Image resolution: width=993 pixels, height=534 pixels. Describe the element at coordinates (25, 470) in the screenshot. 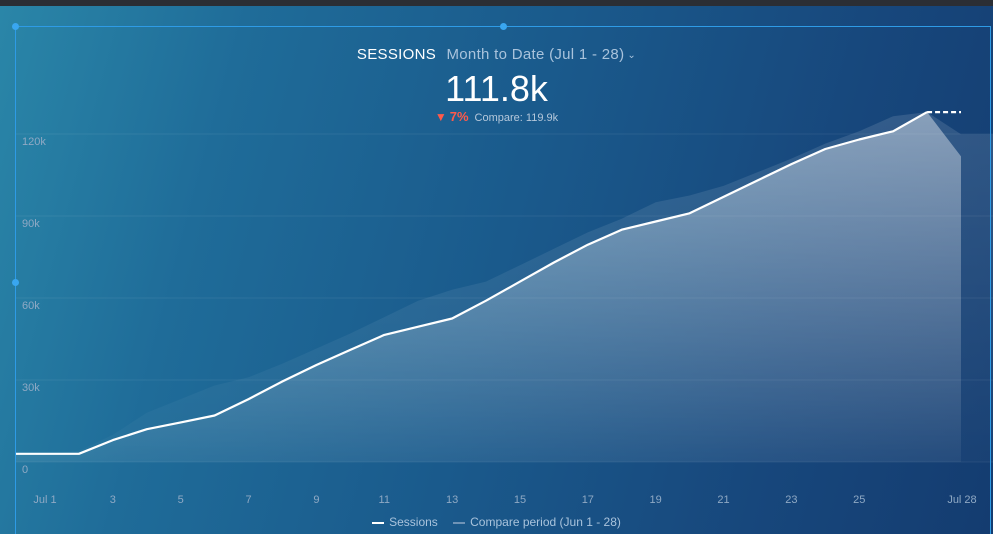

I see `y-tick-label: 0` at that location.